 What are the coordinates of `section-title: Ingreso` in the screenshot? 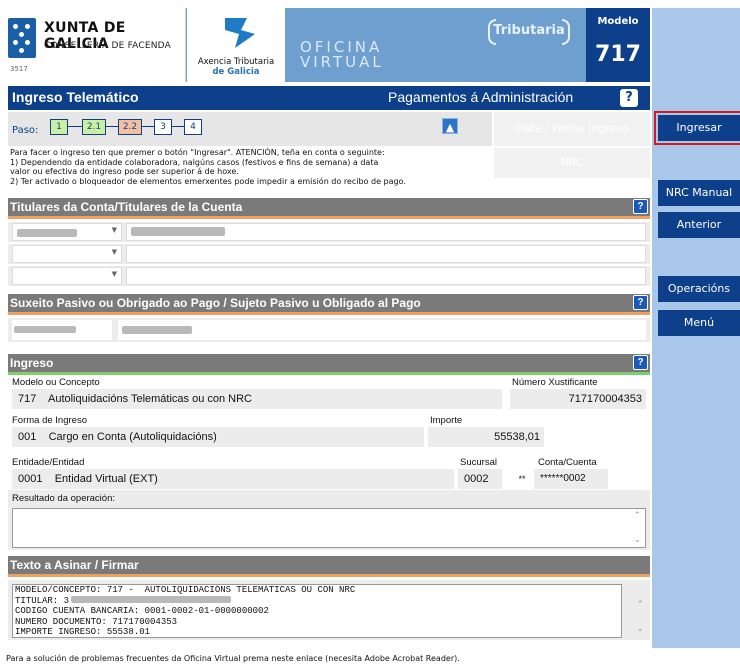 It's located at (32, 363).